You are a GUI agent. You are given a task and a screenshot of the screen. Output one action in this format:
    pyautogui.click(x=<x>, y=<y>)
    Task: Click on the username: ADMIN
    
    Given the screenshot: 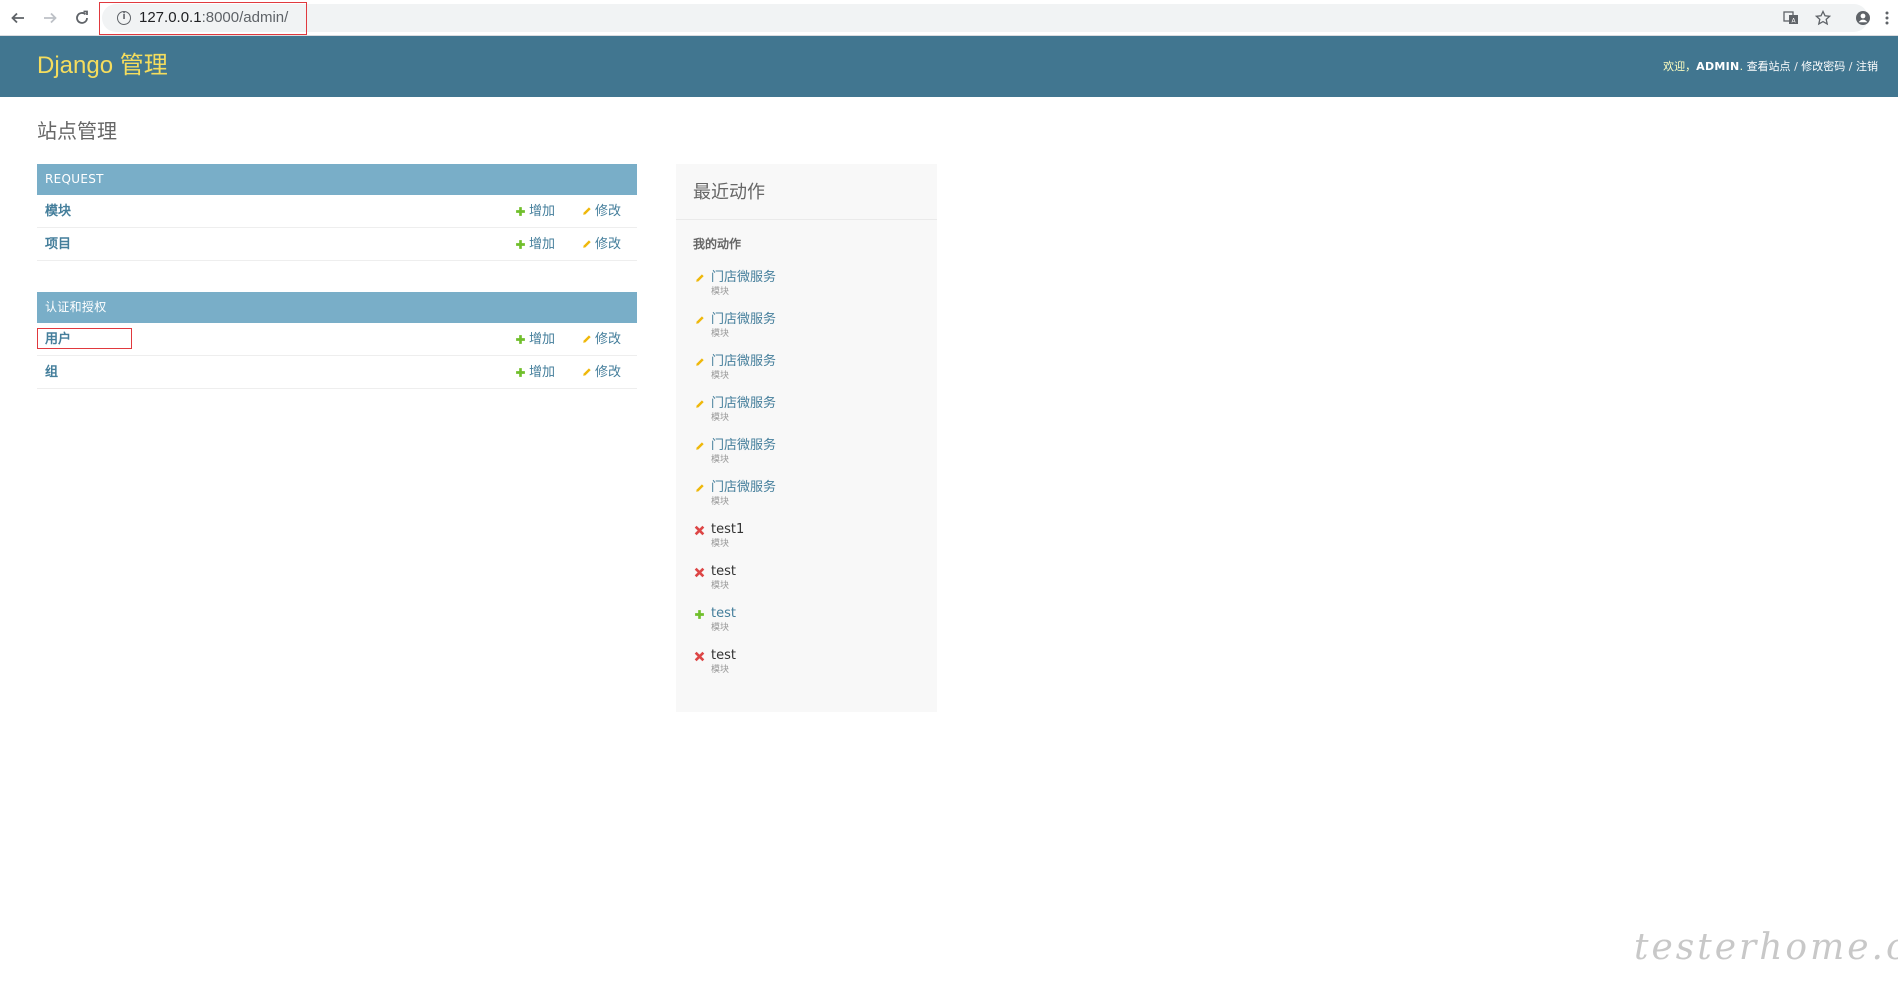 What is the action you would take?
    pyautogui.click(x=1718, y=66)
    